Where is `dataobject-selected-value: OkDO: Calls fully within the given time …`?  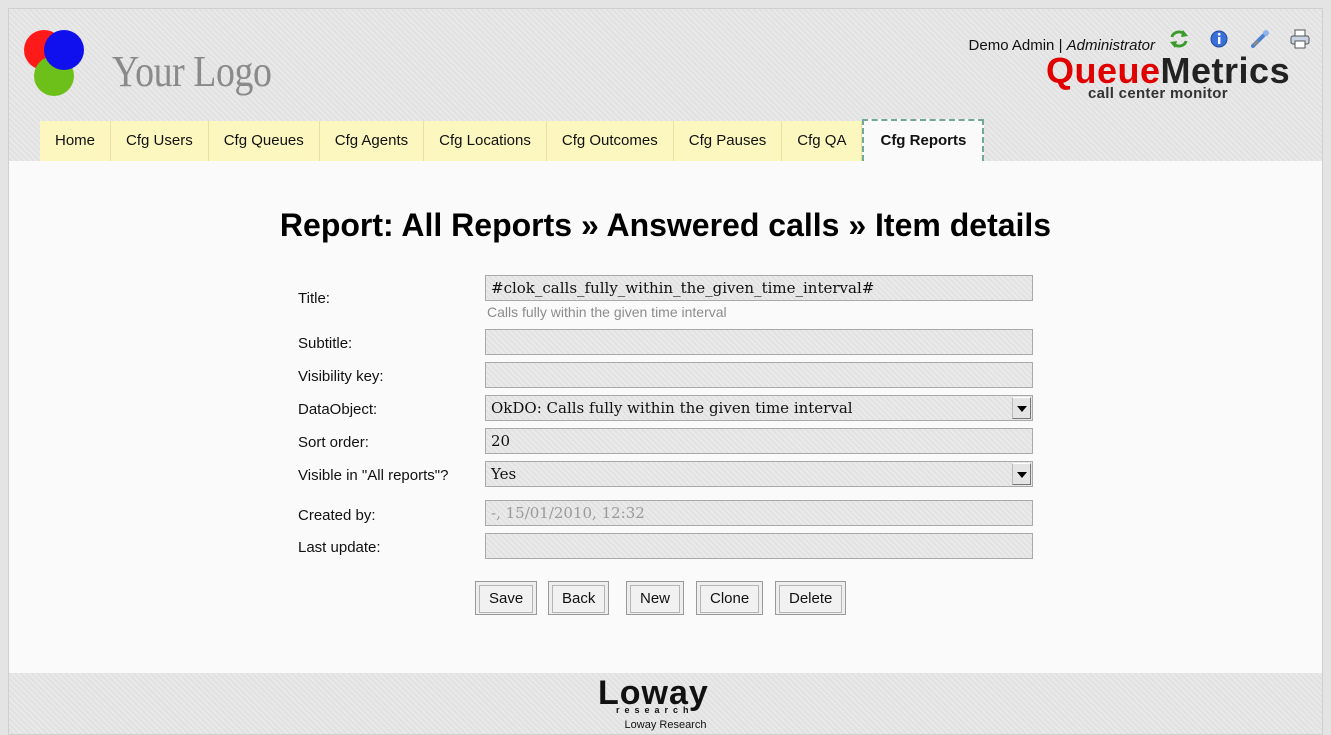
dataobject-selected-value: OkDO: Calls fully within the given time … is located at coordinates (672, 408).